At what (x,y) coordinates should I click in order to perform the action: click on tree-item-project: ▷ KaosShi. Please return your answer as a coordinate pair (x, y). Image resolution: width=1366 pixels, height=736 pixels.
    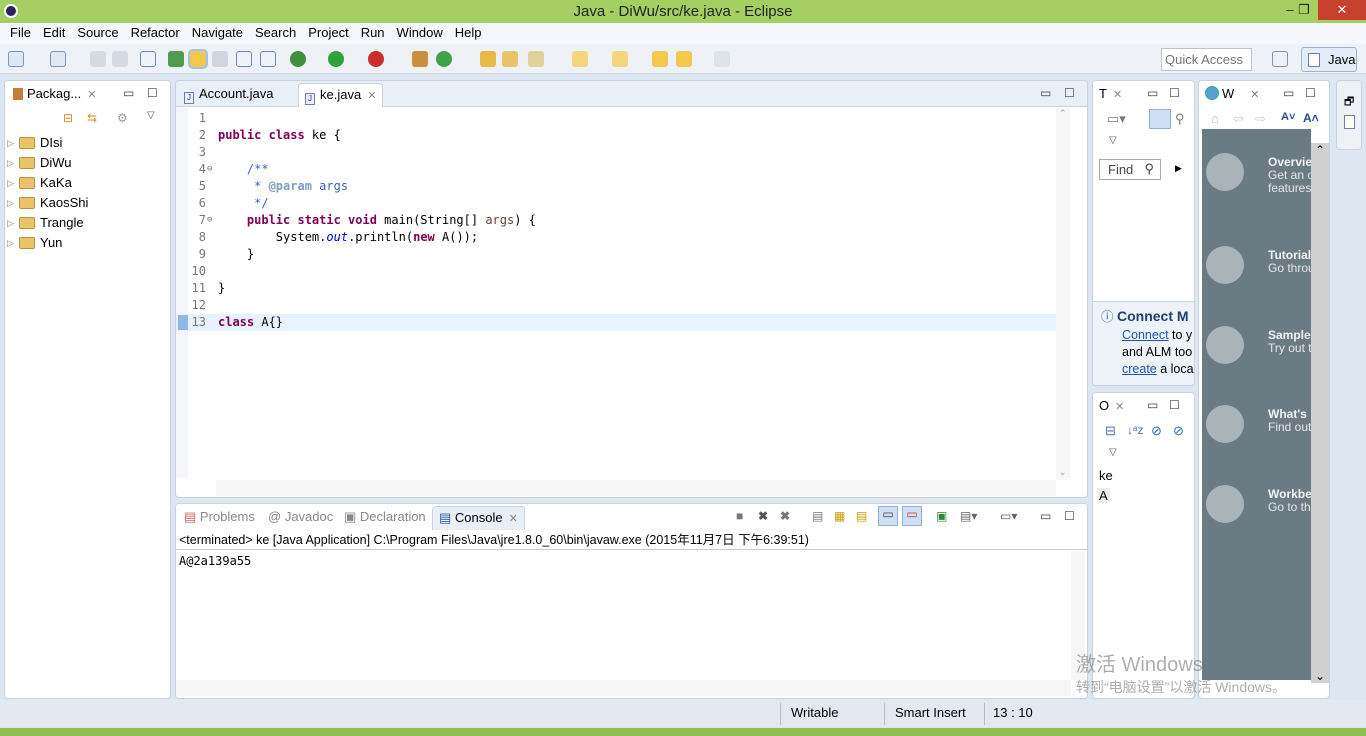
    Looking at the image, I should click on (87, 203).